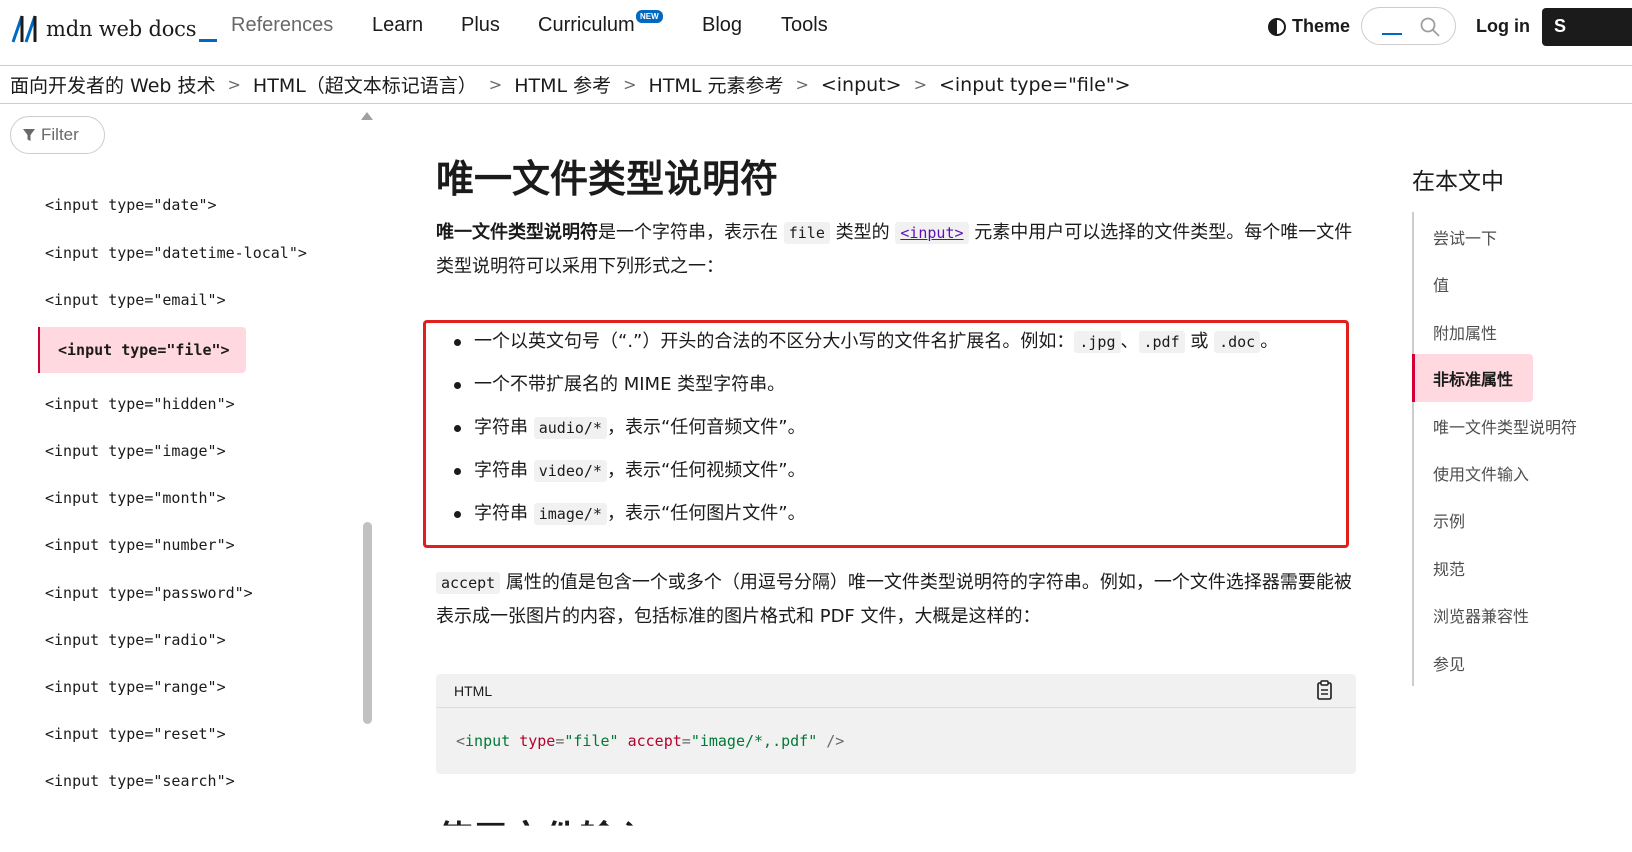 Image resolution: width=1632 pixels, height=852 pixels. What do you see at coordinates (149, 593) in the screenshot?
I see `sidebar-item-password: <input type="password">` at bounding box center [149, 593].